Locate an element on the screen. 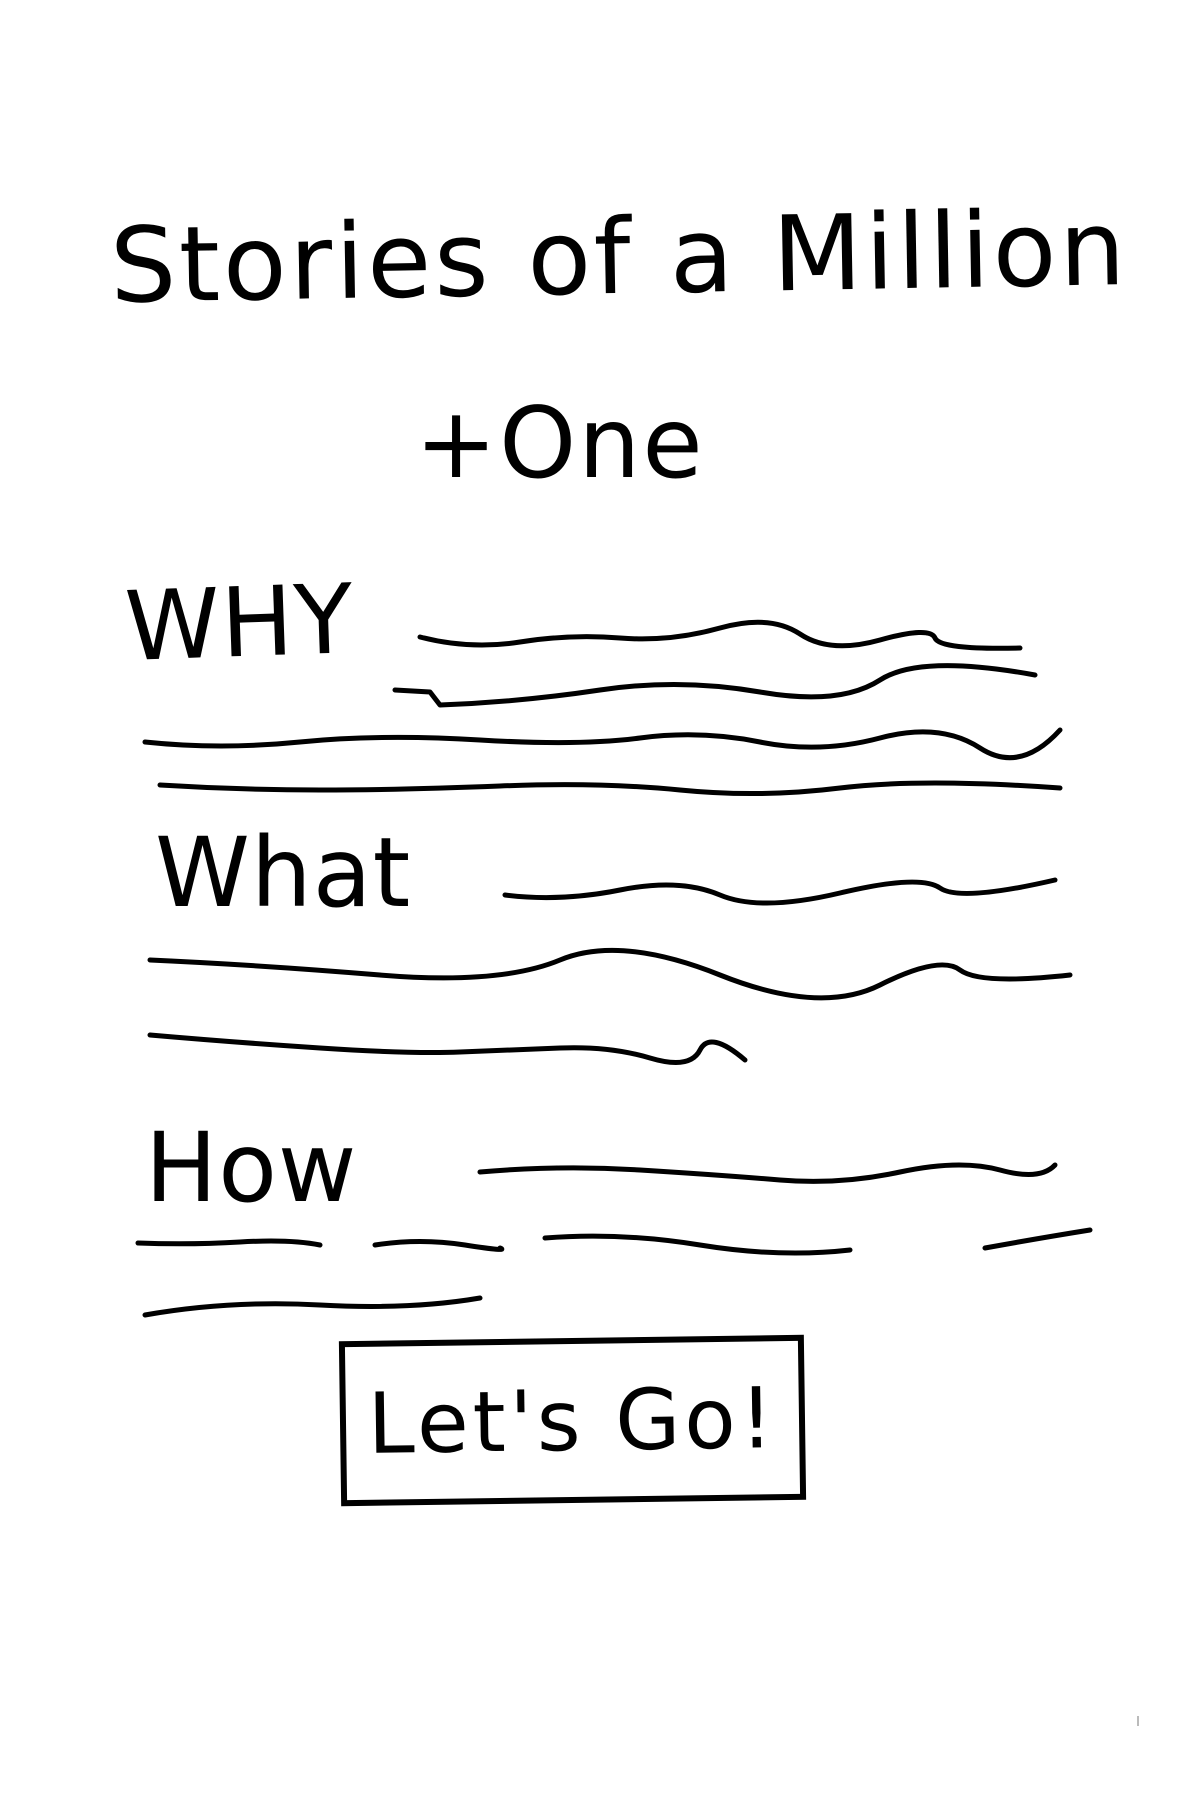 The height and width of the screenshot is (1793, 1200). section-heading-how: How is located at coordinates (251, 1168).